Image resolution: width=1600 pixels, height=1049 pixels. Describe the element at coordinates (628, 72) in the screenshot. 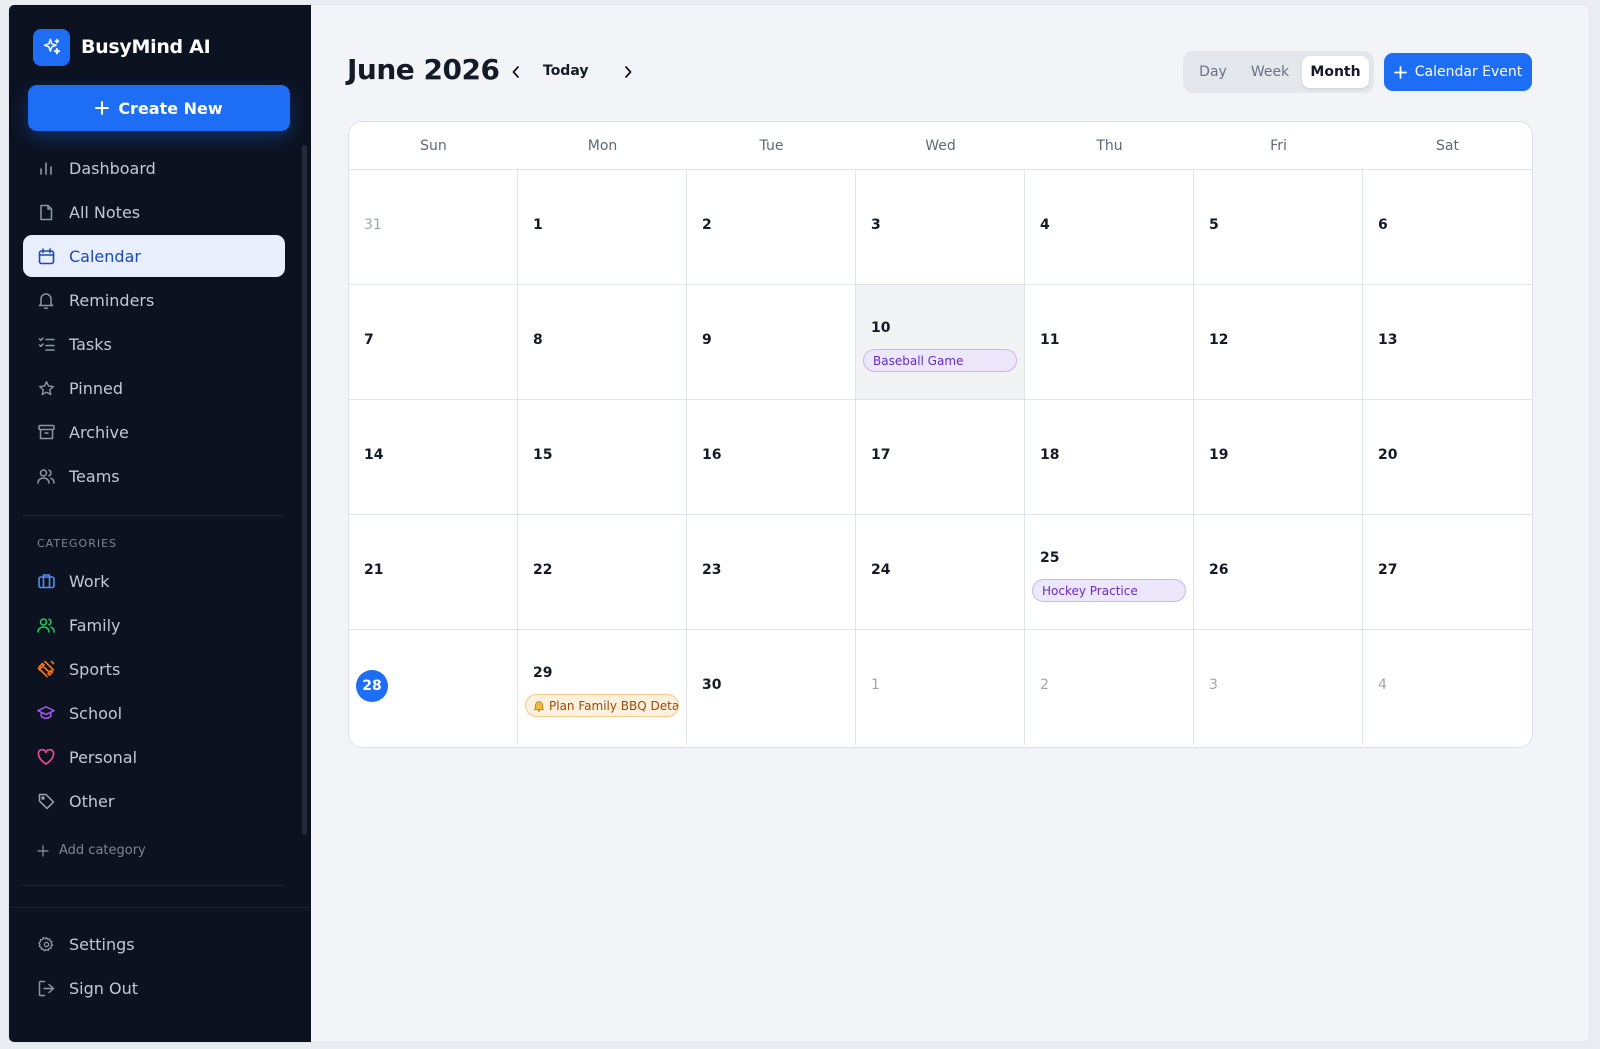

I see `chevron-right-icon` at that location.